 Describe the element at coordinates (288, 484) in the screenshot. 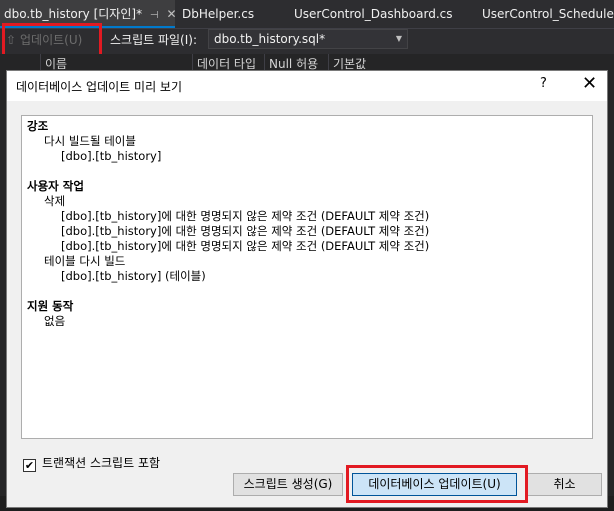

I see `generate-script-button: 스크립트 생성(G)` at that location.